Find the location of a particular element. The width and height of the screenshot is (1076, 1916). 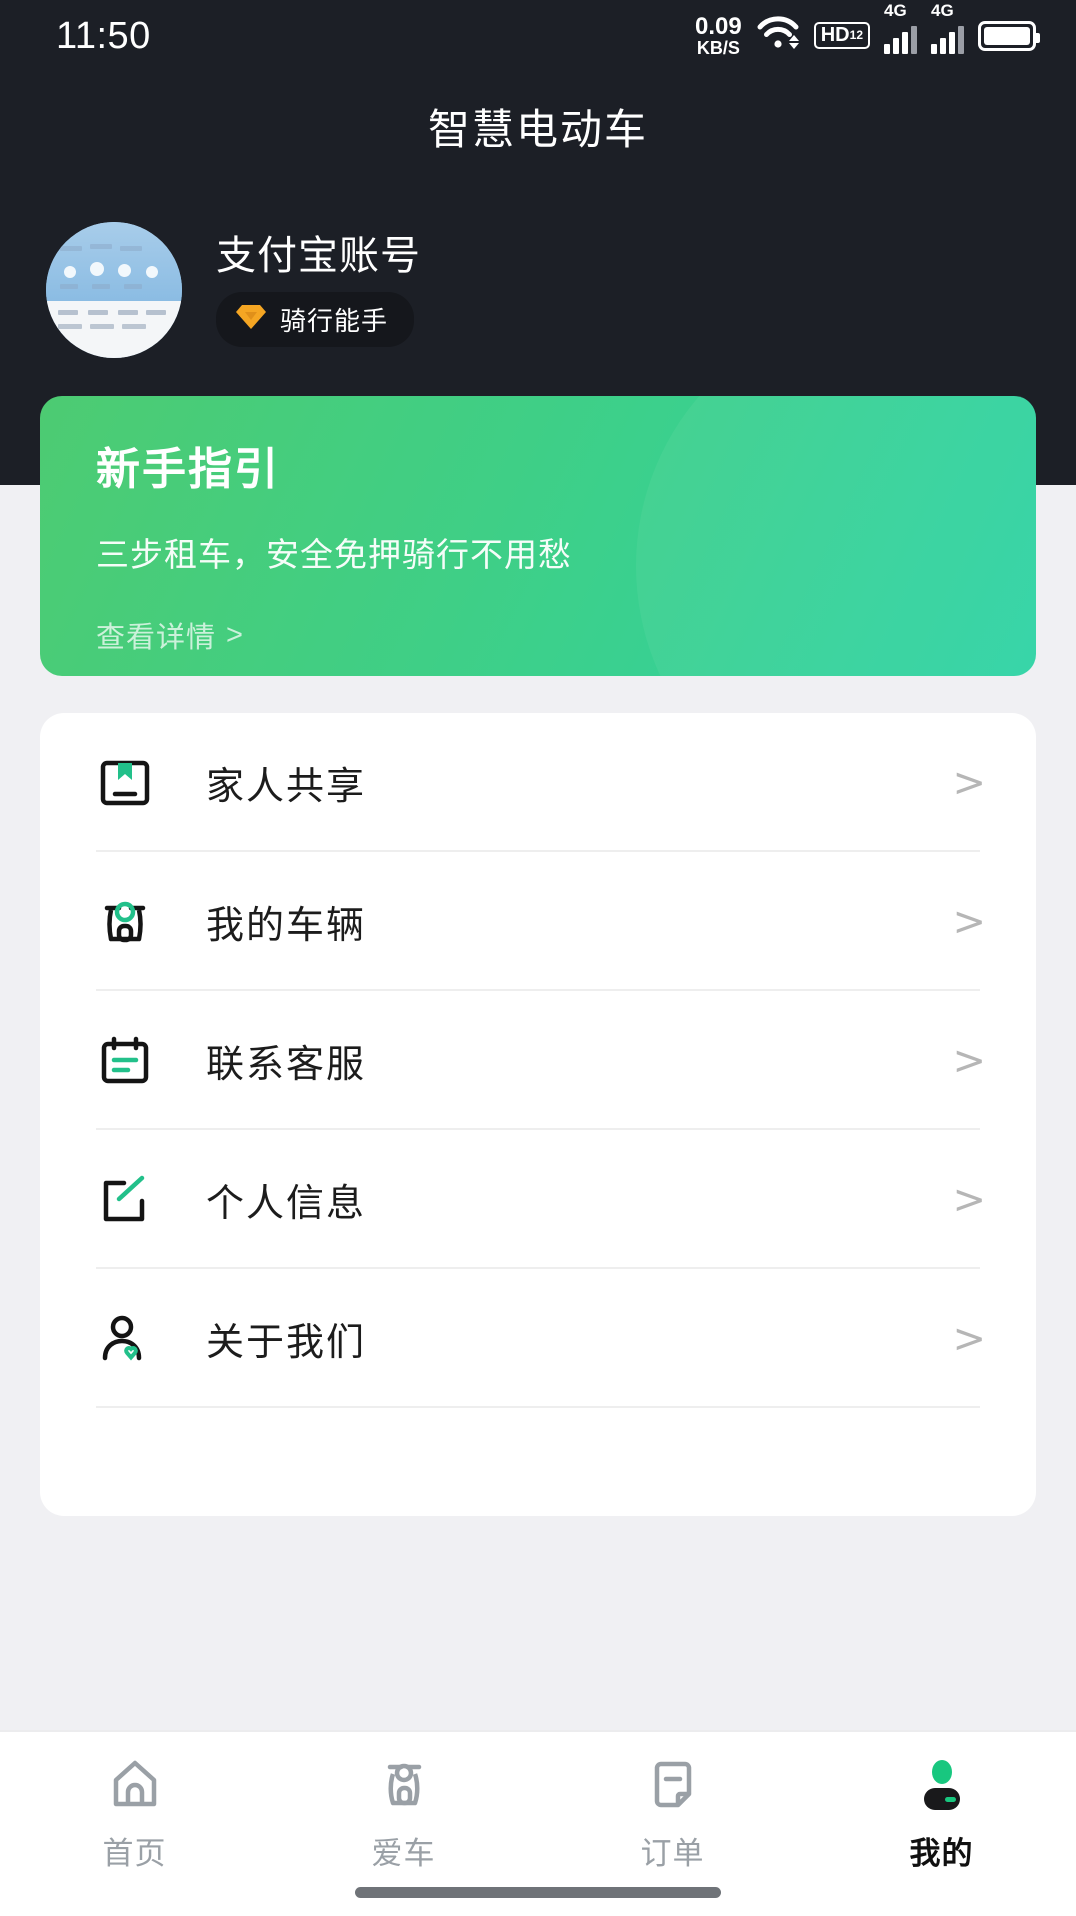

menu-item-about-us: 关于我们 > is located at coordinates (538, 1338).